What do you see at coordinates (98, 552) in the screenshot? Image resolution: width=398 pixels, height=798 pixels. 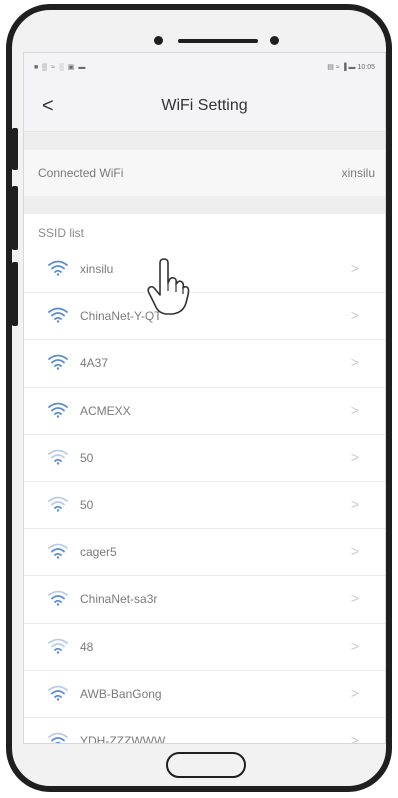 I see `ssid-name: cager5` at bounding box center [98, 552].